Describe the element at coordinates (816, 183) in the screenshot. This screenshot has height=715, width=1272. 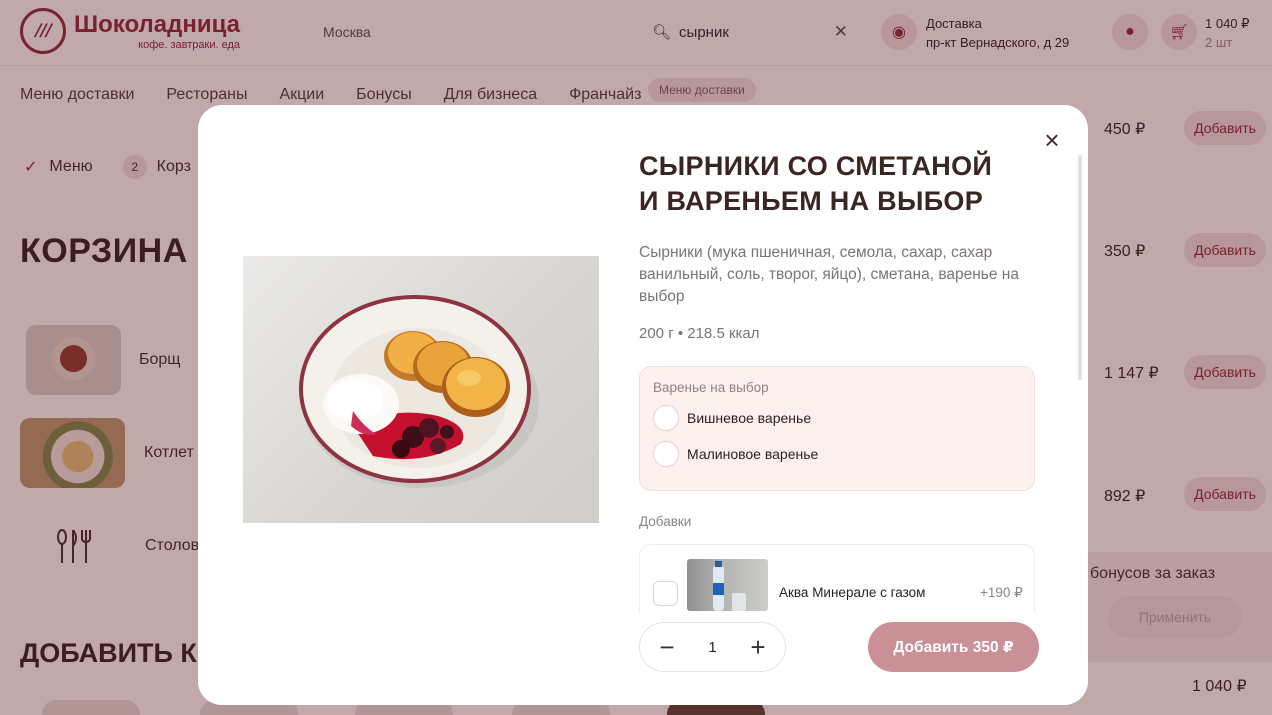
I see `product-title: СЫРНИКИ СО СМЕТАНОЙ И ВАРЕНЬЕМ НА ВЫБОР` at that location.